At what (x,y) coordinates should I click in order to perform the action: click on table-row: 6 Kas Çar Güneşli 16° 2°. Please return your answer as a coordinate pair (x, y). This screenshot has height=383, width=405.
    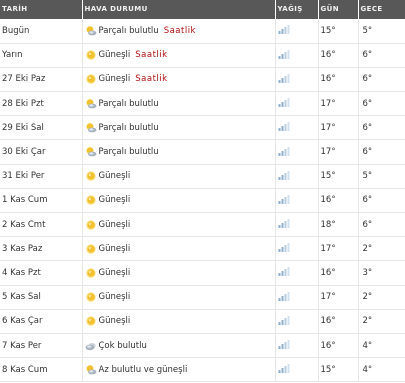
    Looking at the image, I should click on (202, 321).